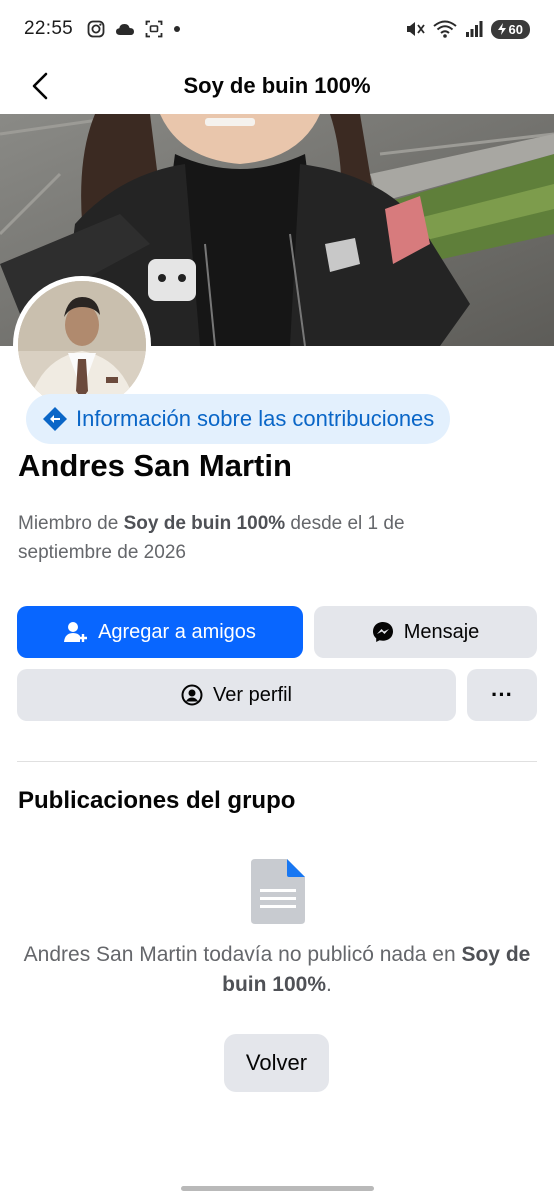  I want to click on message-button: Mensaje, so click(425, 632).